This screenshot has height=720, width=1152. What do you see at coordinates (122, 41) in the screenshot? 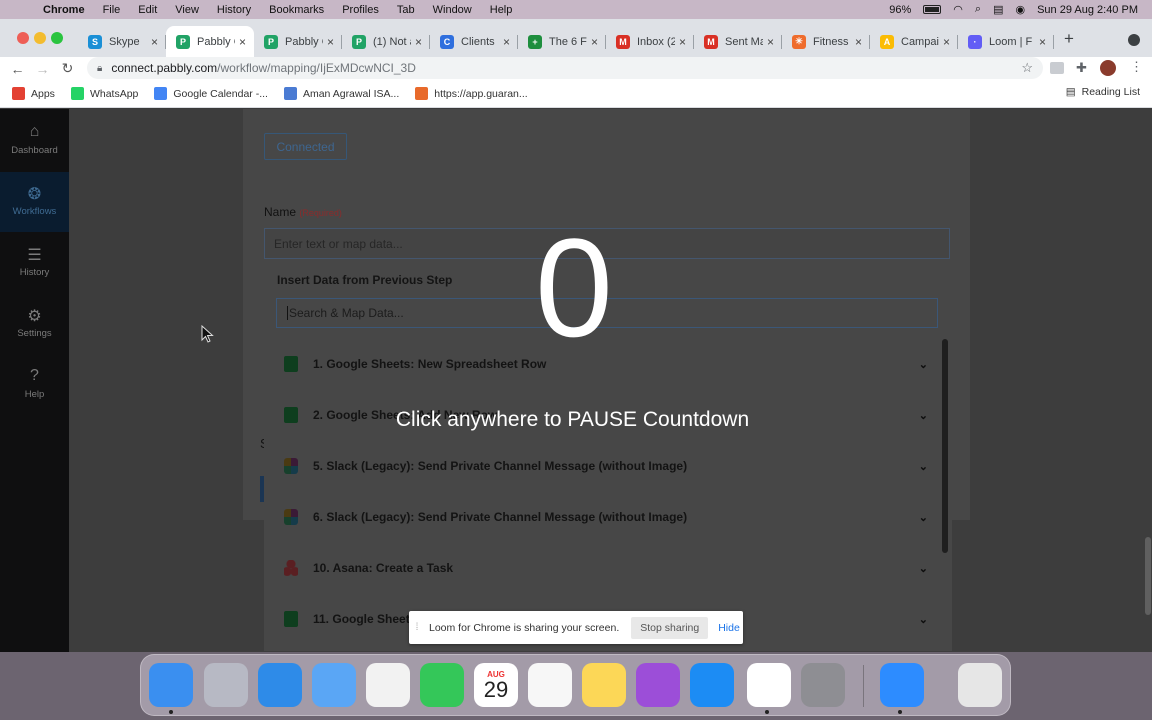
I see `browser-tab: S Skype ×` at bounding box center [122, 41].